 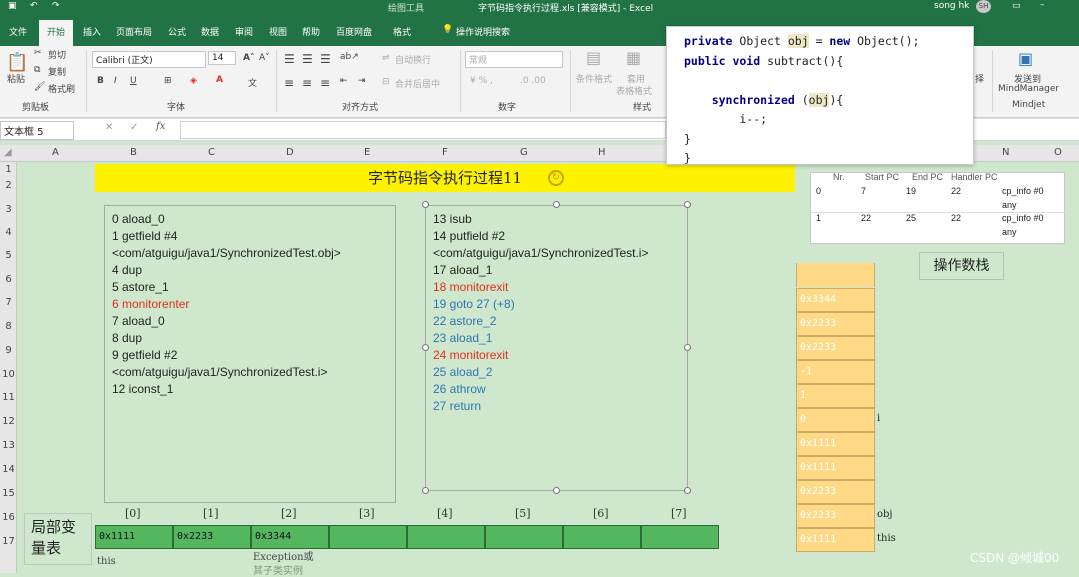 What do you see at coordinates (413, 59) in the screenshot?
I see `wrap-text-button: 自动换行` at bounding box center [413, 59].